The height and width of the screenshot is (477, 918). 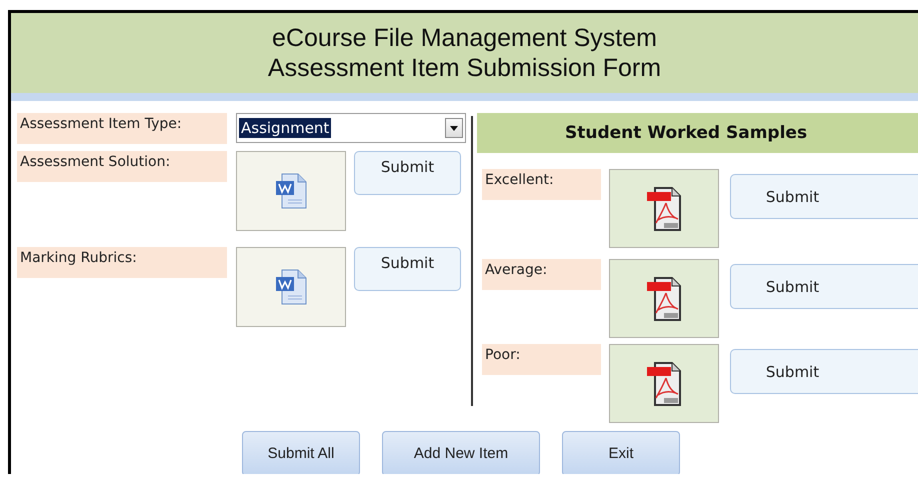 What do you see at coordinates (541, 184) in the screenshot?
I see `field-label: Excellent:` at bounding box center [541, 184].